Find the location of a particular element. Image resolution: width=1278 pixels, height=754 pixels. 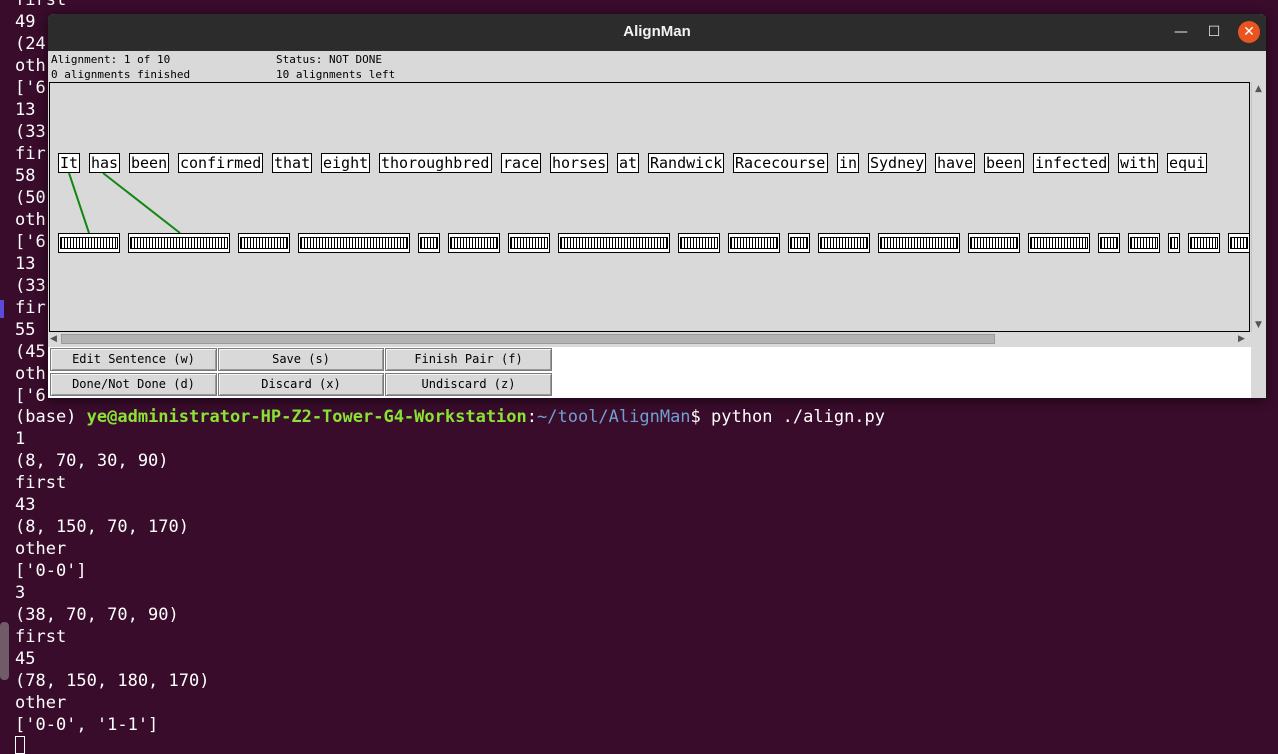

terminal-output-line: 1 is located at coordinates (20, 439).